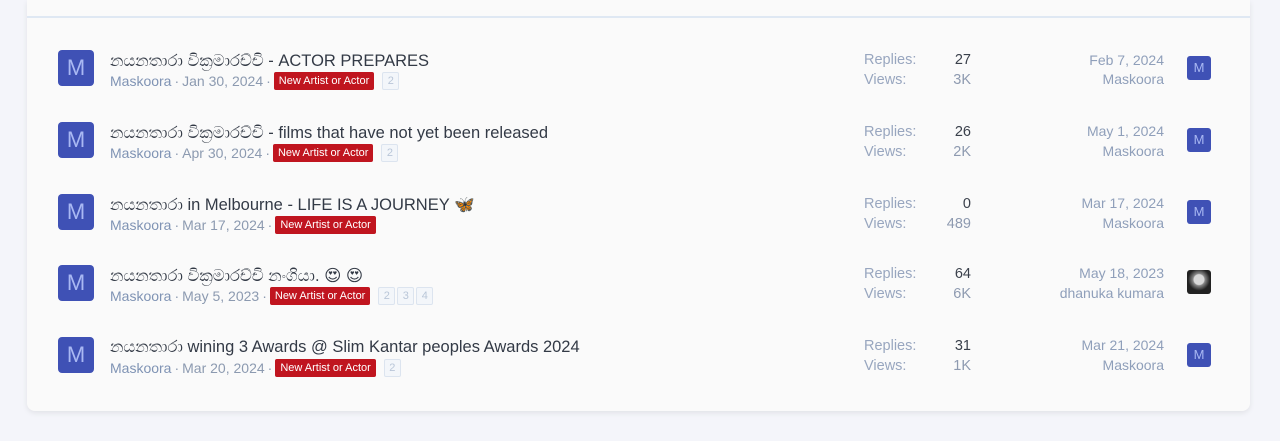  What do you see at coordinates (220, 296) in the screenshot?
I see `thread-start-date: May 5, 2023` at bounding box center [220, 296].